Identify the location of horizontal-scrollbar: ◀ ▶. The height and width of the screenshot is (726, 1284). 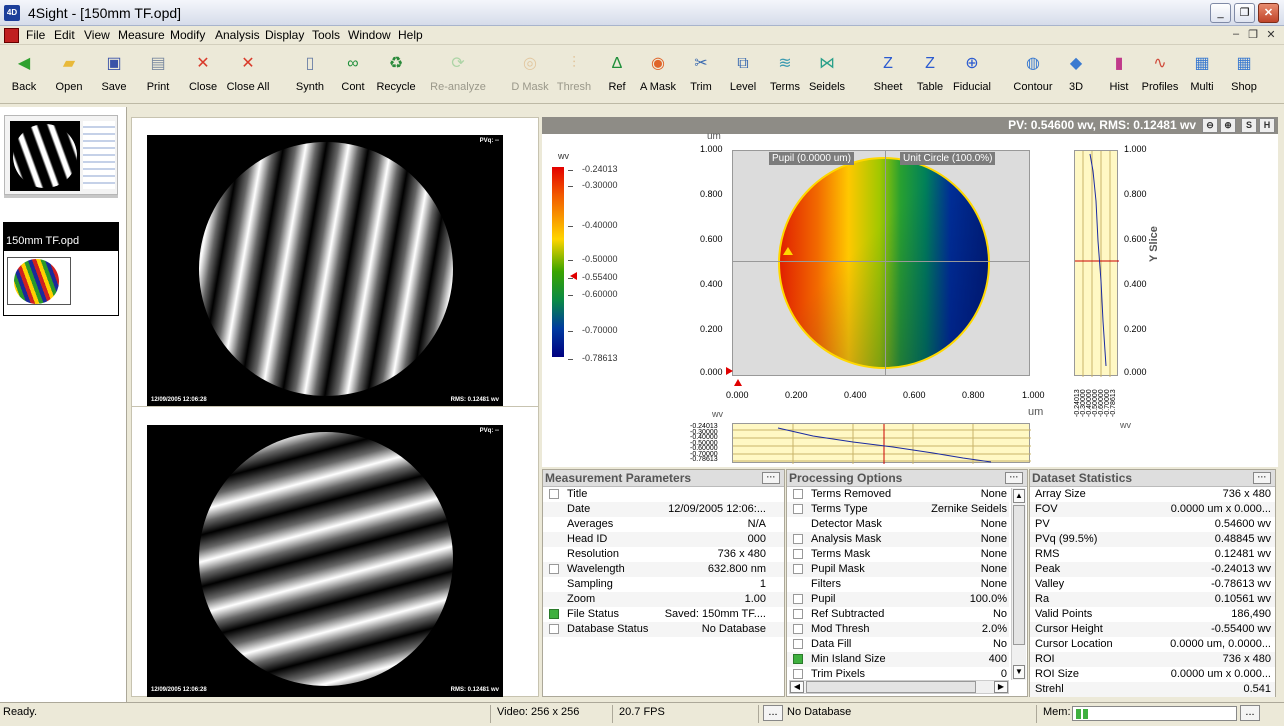
(899, 687).